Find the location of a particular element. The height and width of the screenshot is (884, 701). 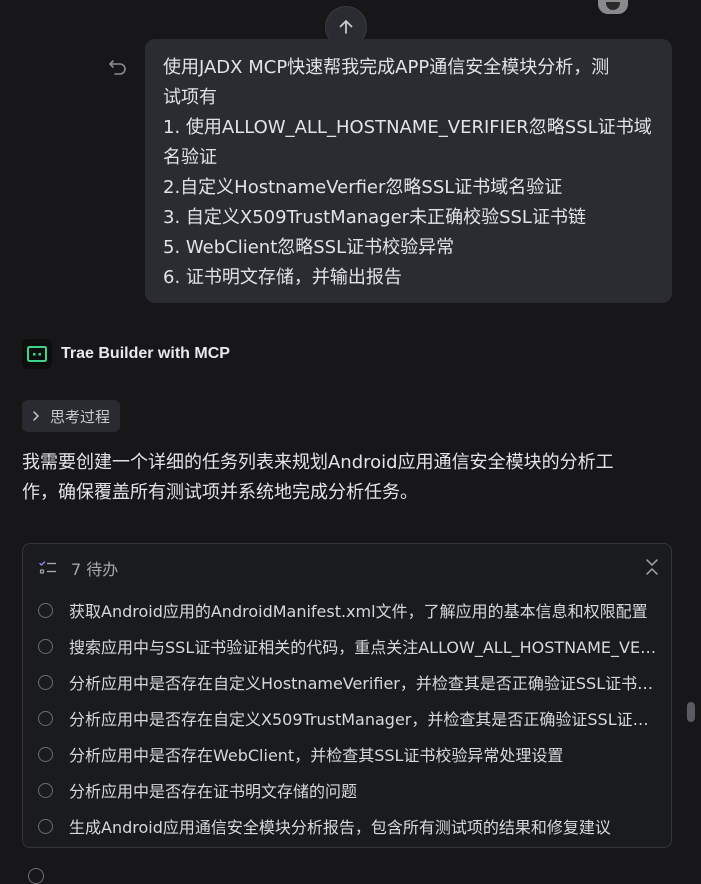

user-message-line: 6. 证书明文存储，并输出报告 is located at coordinates (282, 277).